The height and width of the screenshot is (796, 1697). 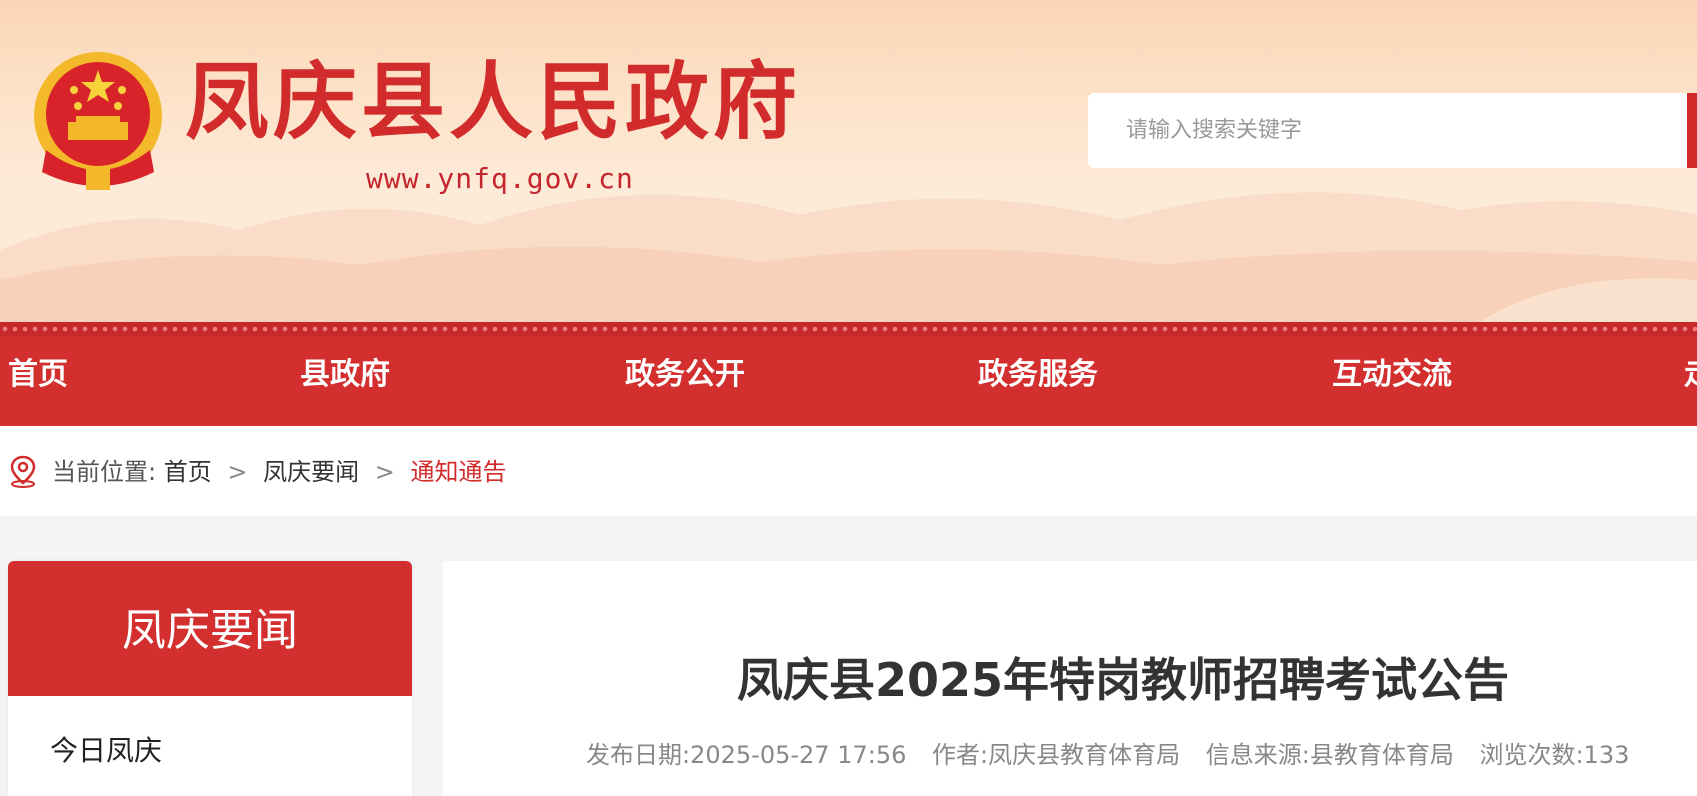 What do you see at coordinates (311, 472) in the screenshot?
I see `breadcrumb-section-link: 凤庆要闻` at bounding box center [311, 472].